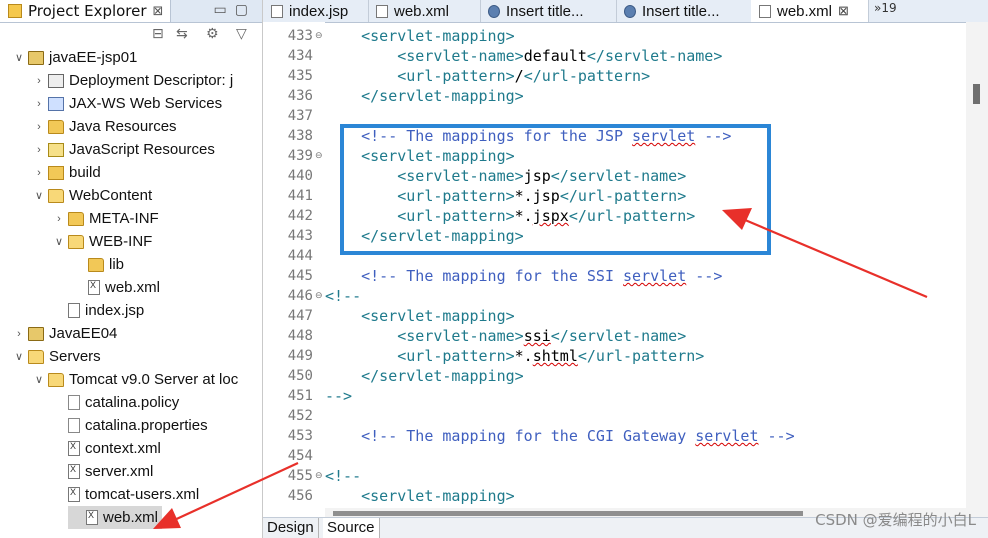 The height and width of the screenshot is (538, 988). What do you see at coordinates (56, 80) in the screenshot?
I see `deployment-descriptor-icon` at bounding box center [56, 80].